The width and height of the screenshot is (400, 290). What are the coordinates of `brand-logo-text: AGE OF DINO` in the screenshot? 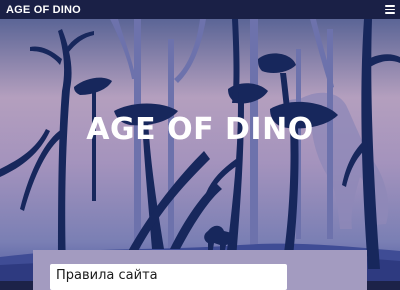 It's located at (43, 10).